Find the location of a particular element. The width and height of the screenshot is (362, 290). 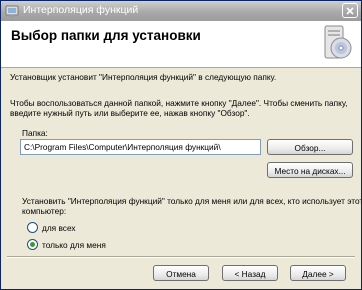

page-title: Выбор папки для установки is located at coordinates (106, 35).